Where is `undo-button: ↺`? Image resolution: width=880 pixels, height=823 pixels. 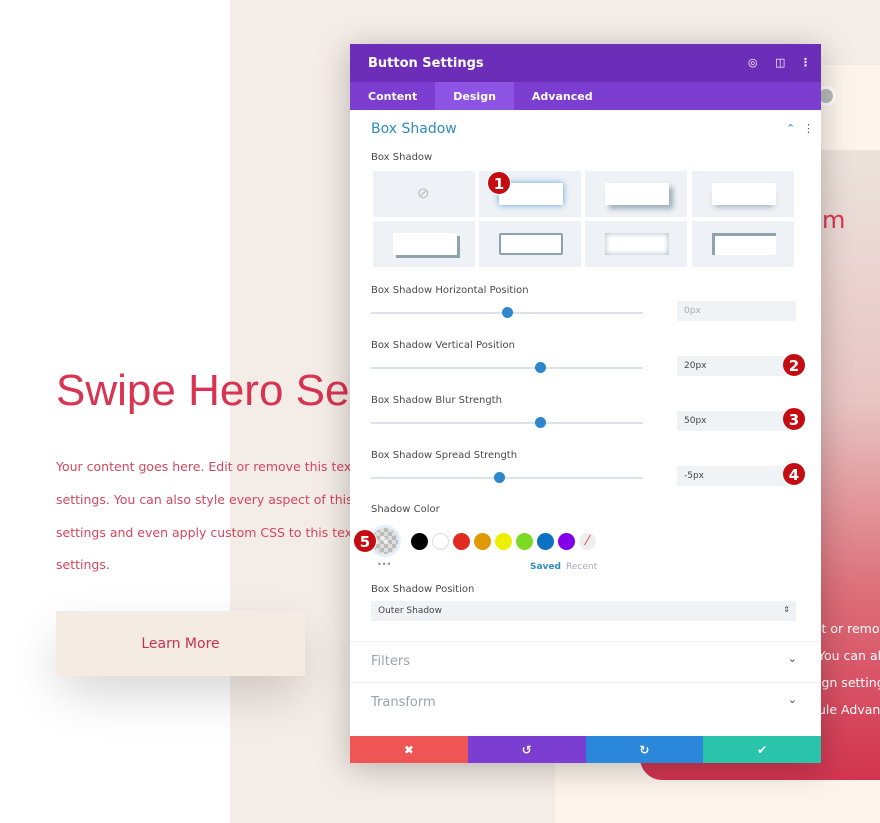
undo-button: ↺ is located at coordinates (526, 749).